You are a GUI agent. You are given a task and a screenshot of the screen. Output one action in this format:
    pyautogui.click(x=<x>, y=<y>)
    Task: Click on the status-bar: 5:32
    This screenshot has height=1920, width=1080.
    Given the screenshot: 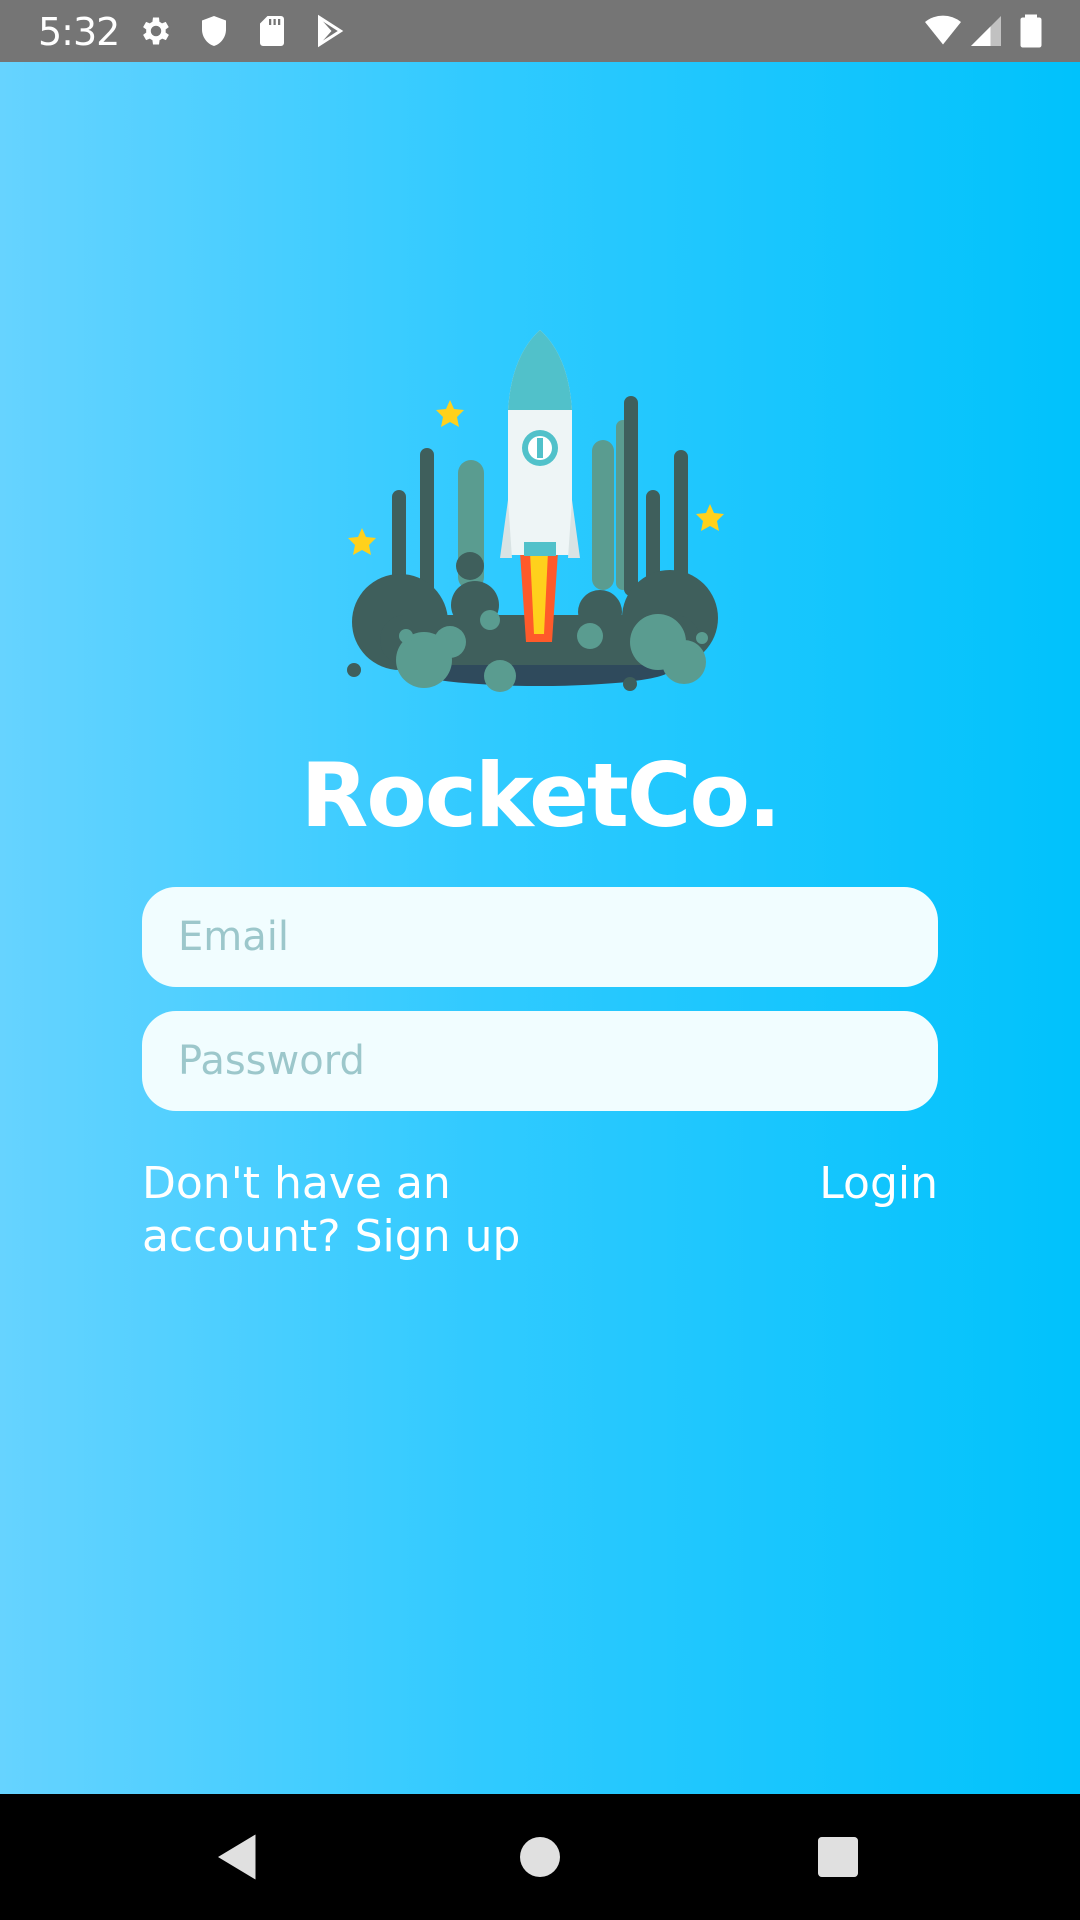 What is the action you would take?
    pyautogui.click(x=540, y=31)
    